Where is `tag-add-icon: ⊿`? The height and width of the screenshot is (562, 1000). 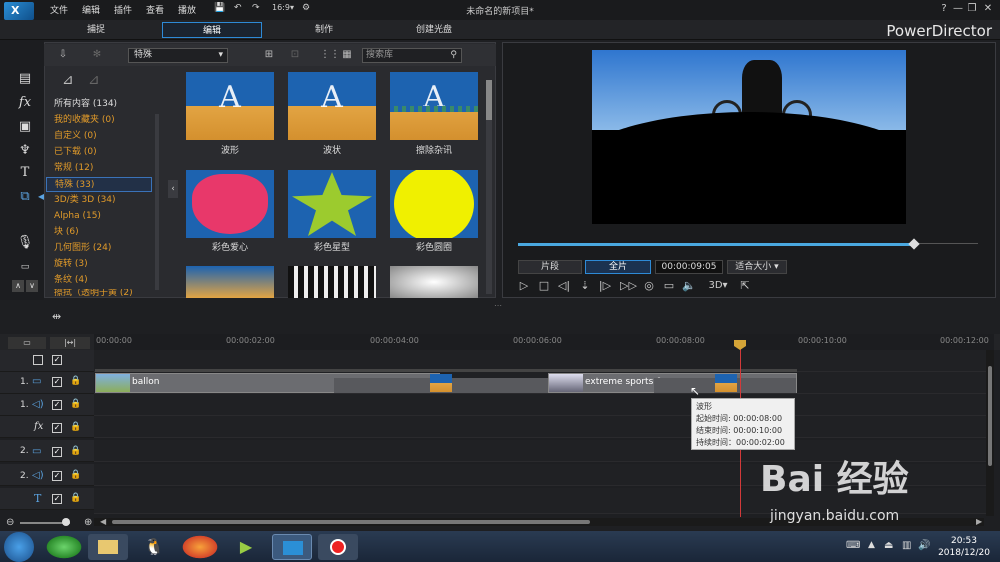
tag-add-icon: ⊿ is located at coordinates (68, 80).